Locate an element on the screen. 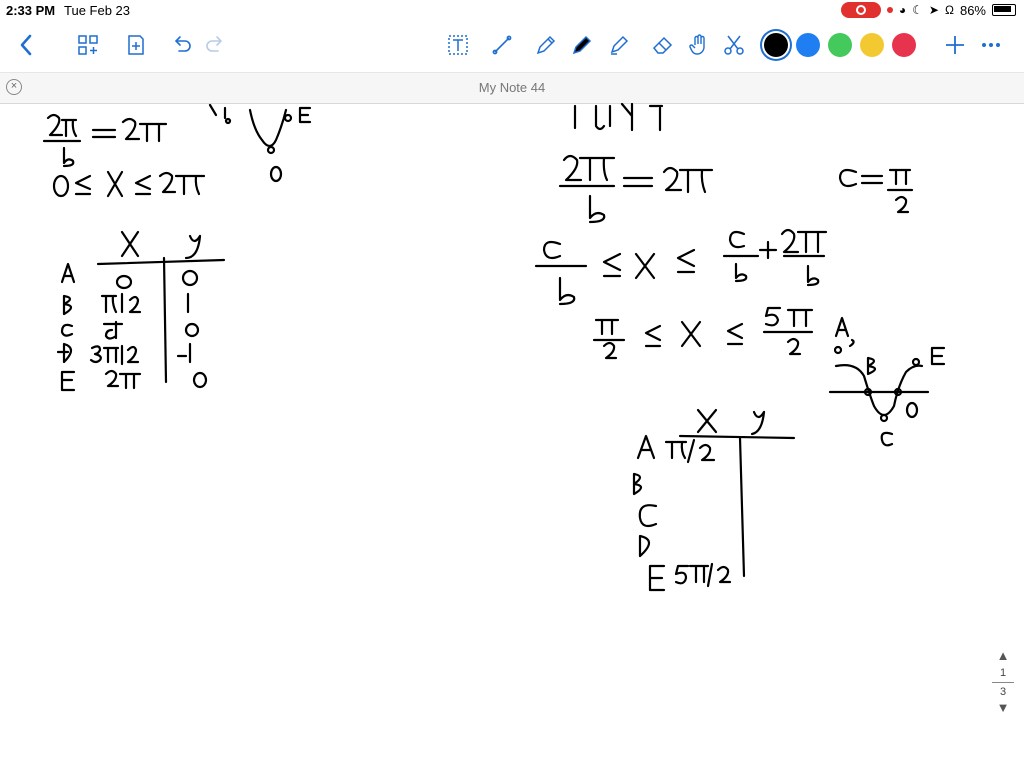 Image resolution: width=1024 pixels, height=773 pixels. chevron-left-icon is located at coordinates (27, 45).